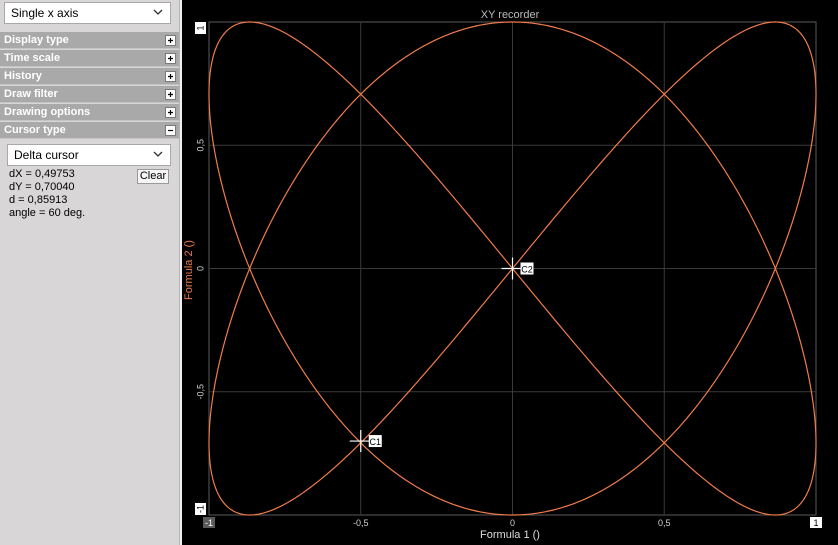  What do you see at coordinates (200, 145) in the screenshot?
I see `y-tick-label: 0,5` at bounding box center [200, 145].